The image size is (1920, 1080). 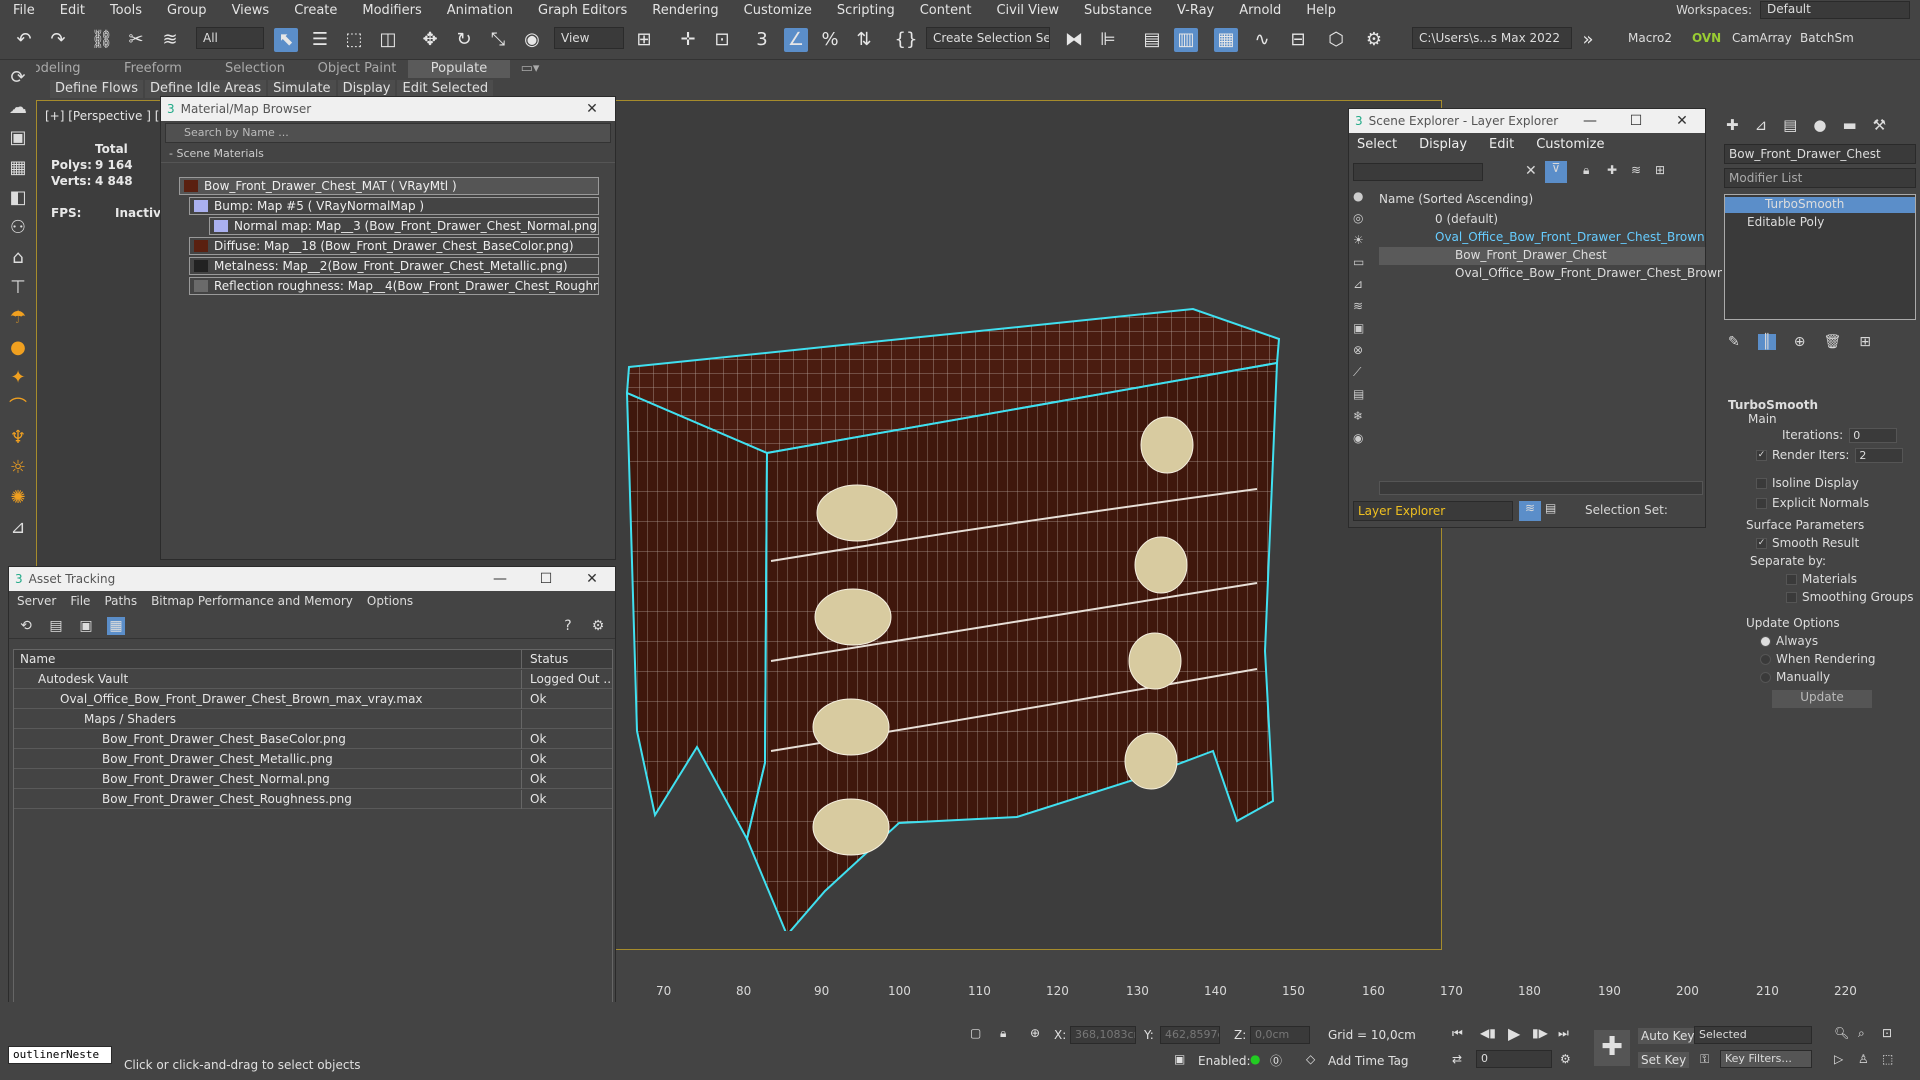 What do you see at coordinates (58, 40) in the screenshot?
I see `redo-icon: ↷` at bounding box center [58, 40].